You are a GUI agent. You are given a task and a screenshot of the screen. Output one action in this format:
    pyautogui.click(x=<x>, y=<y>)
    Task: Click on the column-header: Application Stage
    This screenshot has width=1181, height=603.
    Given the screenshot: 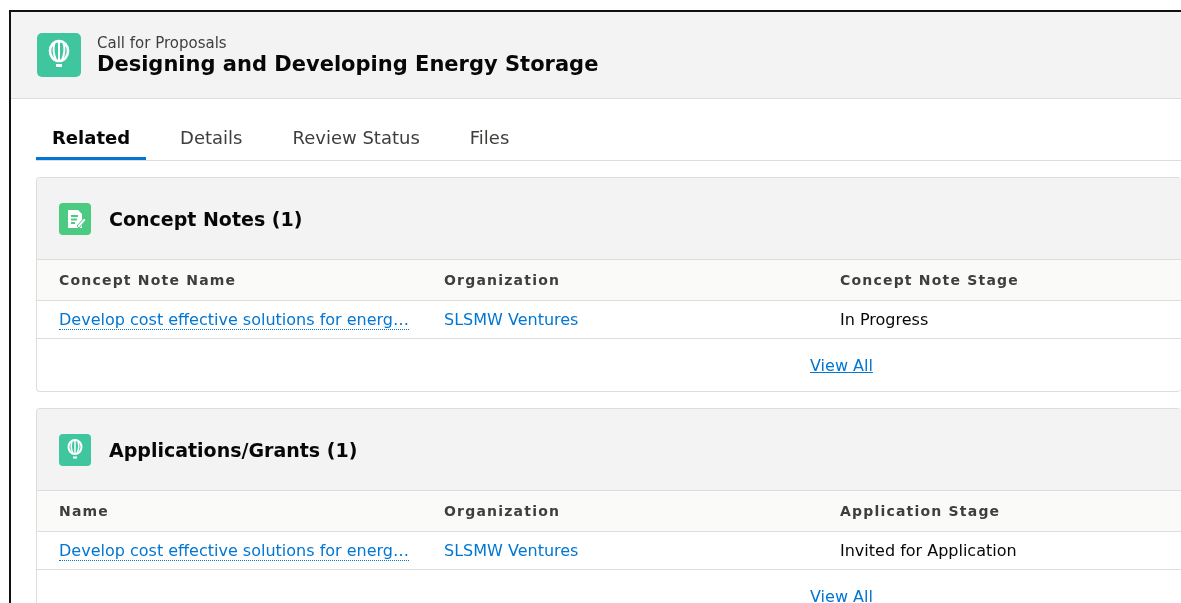 What is the action you would take?
    pyautogui.click(x=921, y=511)
    